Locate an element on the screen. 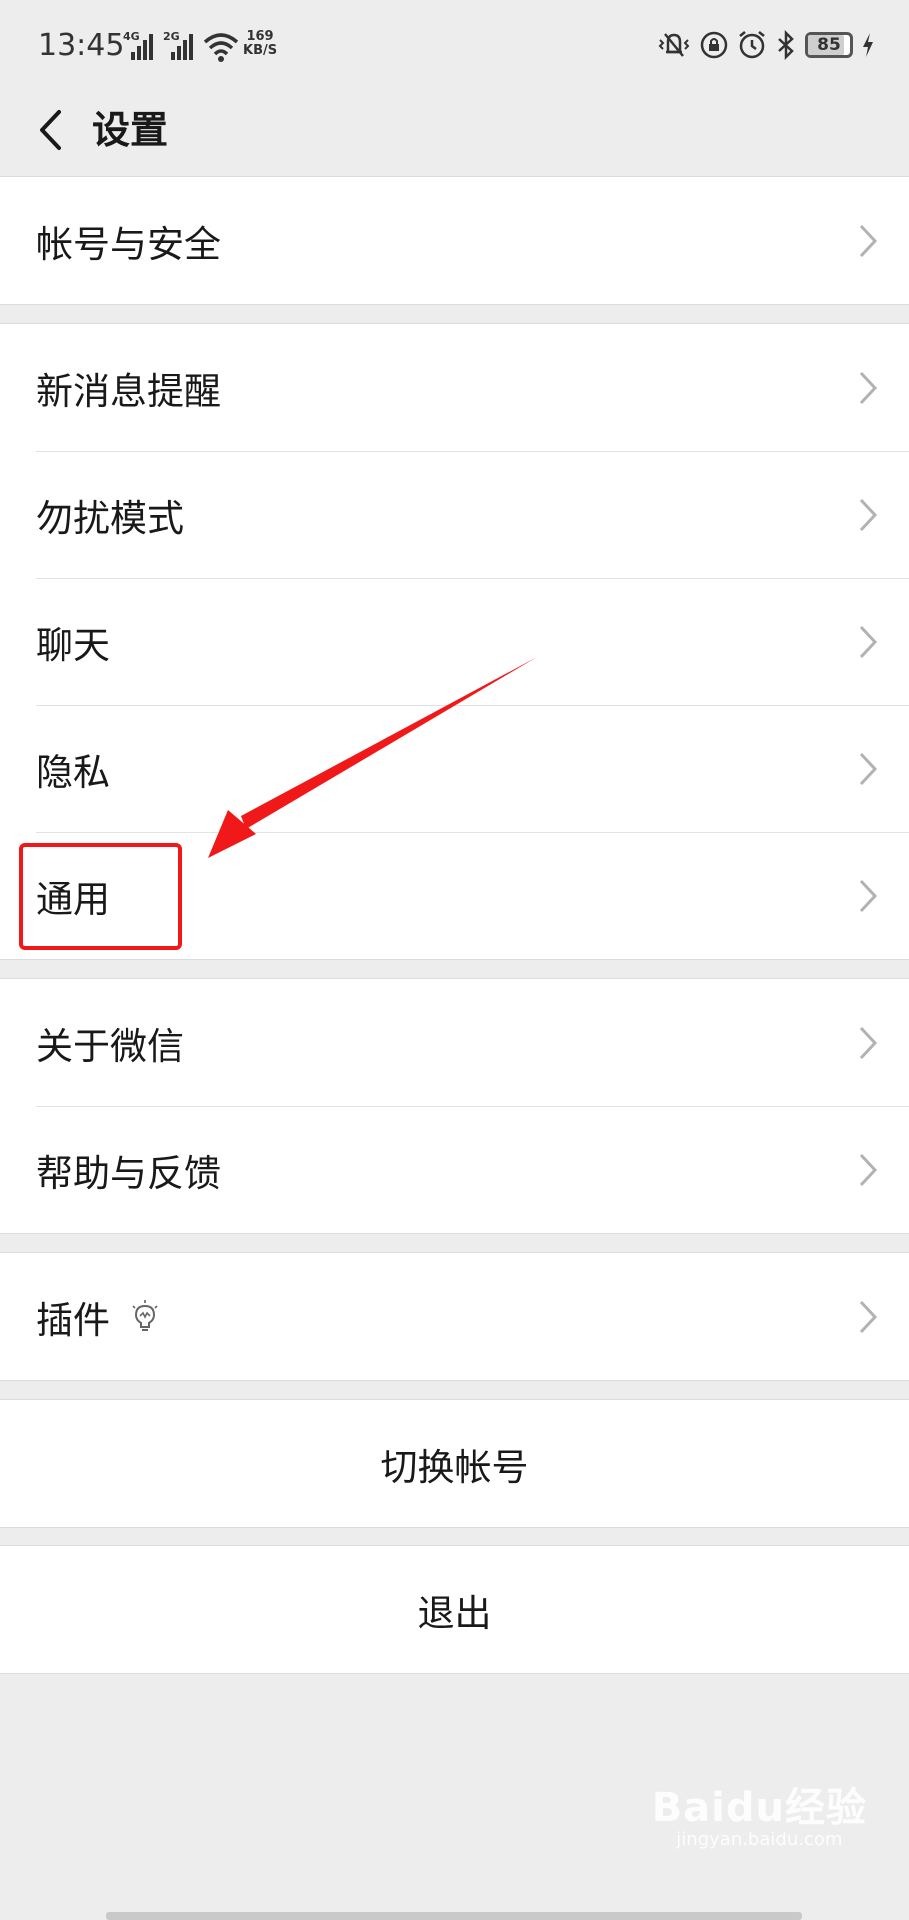 The width and height of the screenshot is (909, 1920). setting-row-about-wechat: 关于微信 is located at coordinates (454, 1042).